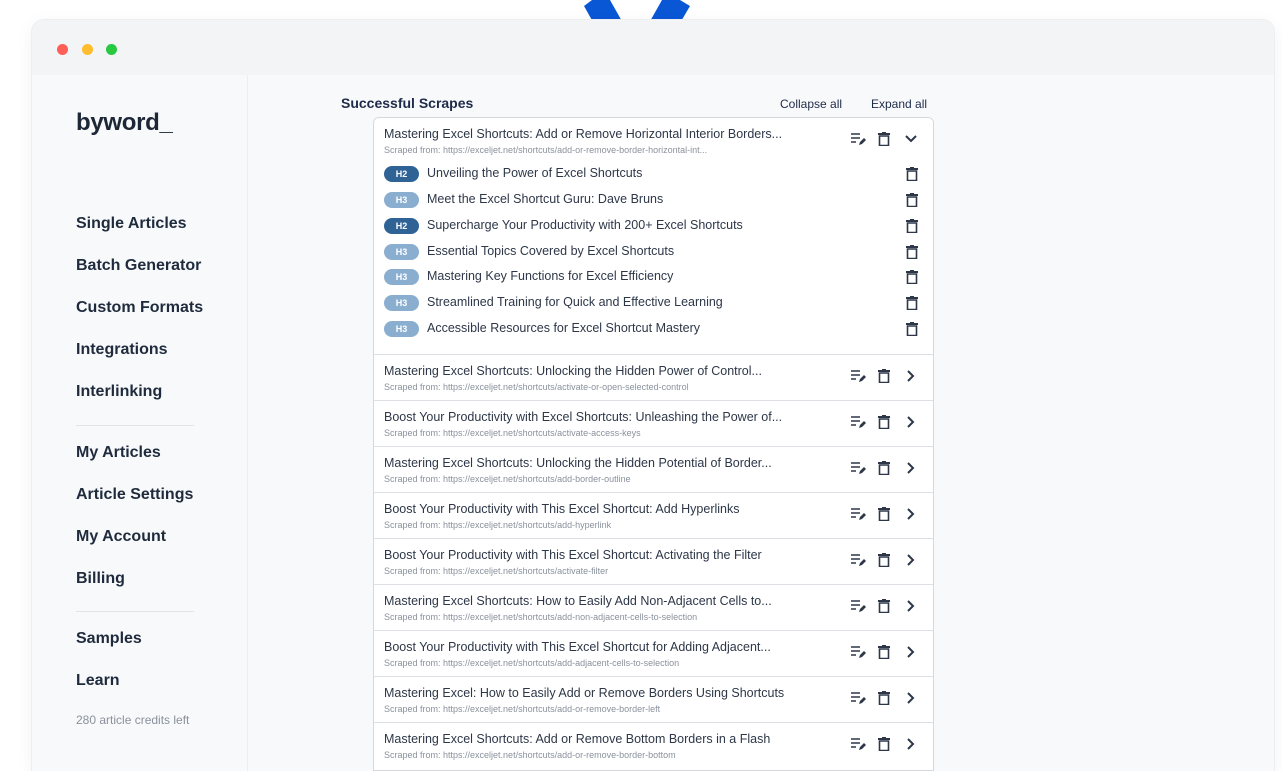 The height and width of the screenshot is (771, 1282). Describe the element at coordinates (119, 392) in the screenshot. I see `nav-interlinking: Interlinking` at that location.